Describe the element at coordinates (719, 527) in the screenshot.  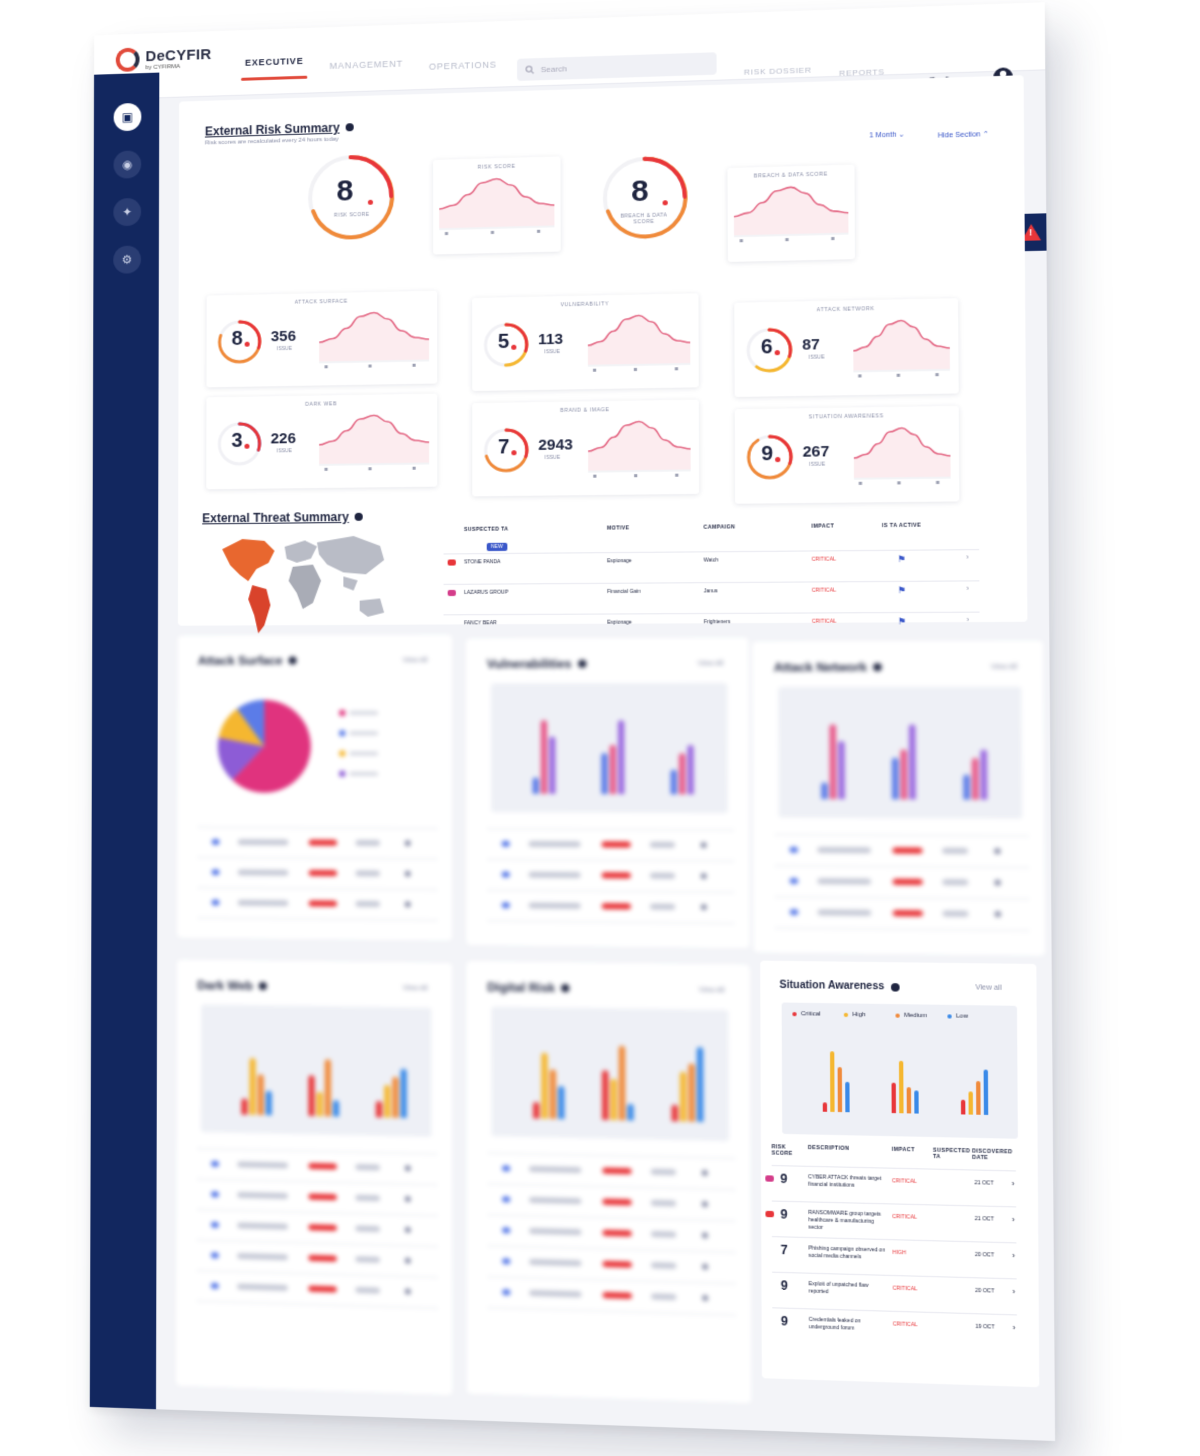
I see `threat-table-header: CAMPAIGN` at that location.